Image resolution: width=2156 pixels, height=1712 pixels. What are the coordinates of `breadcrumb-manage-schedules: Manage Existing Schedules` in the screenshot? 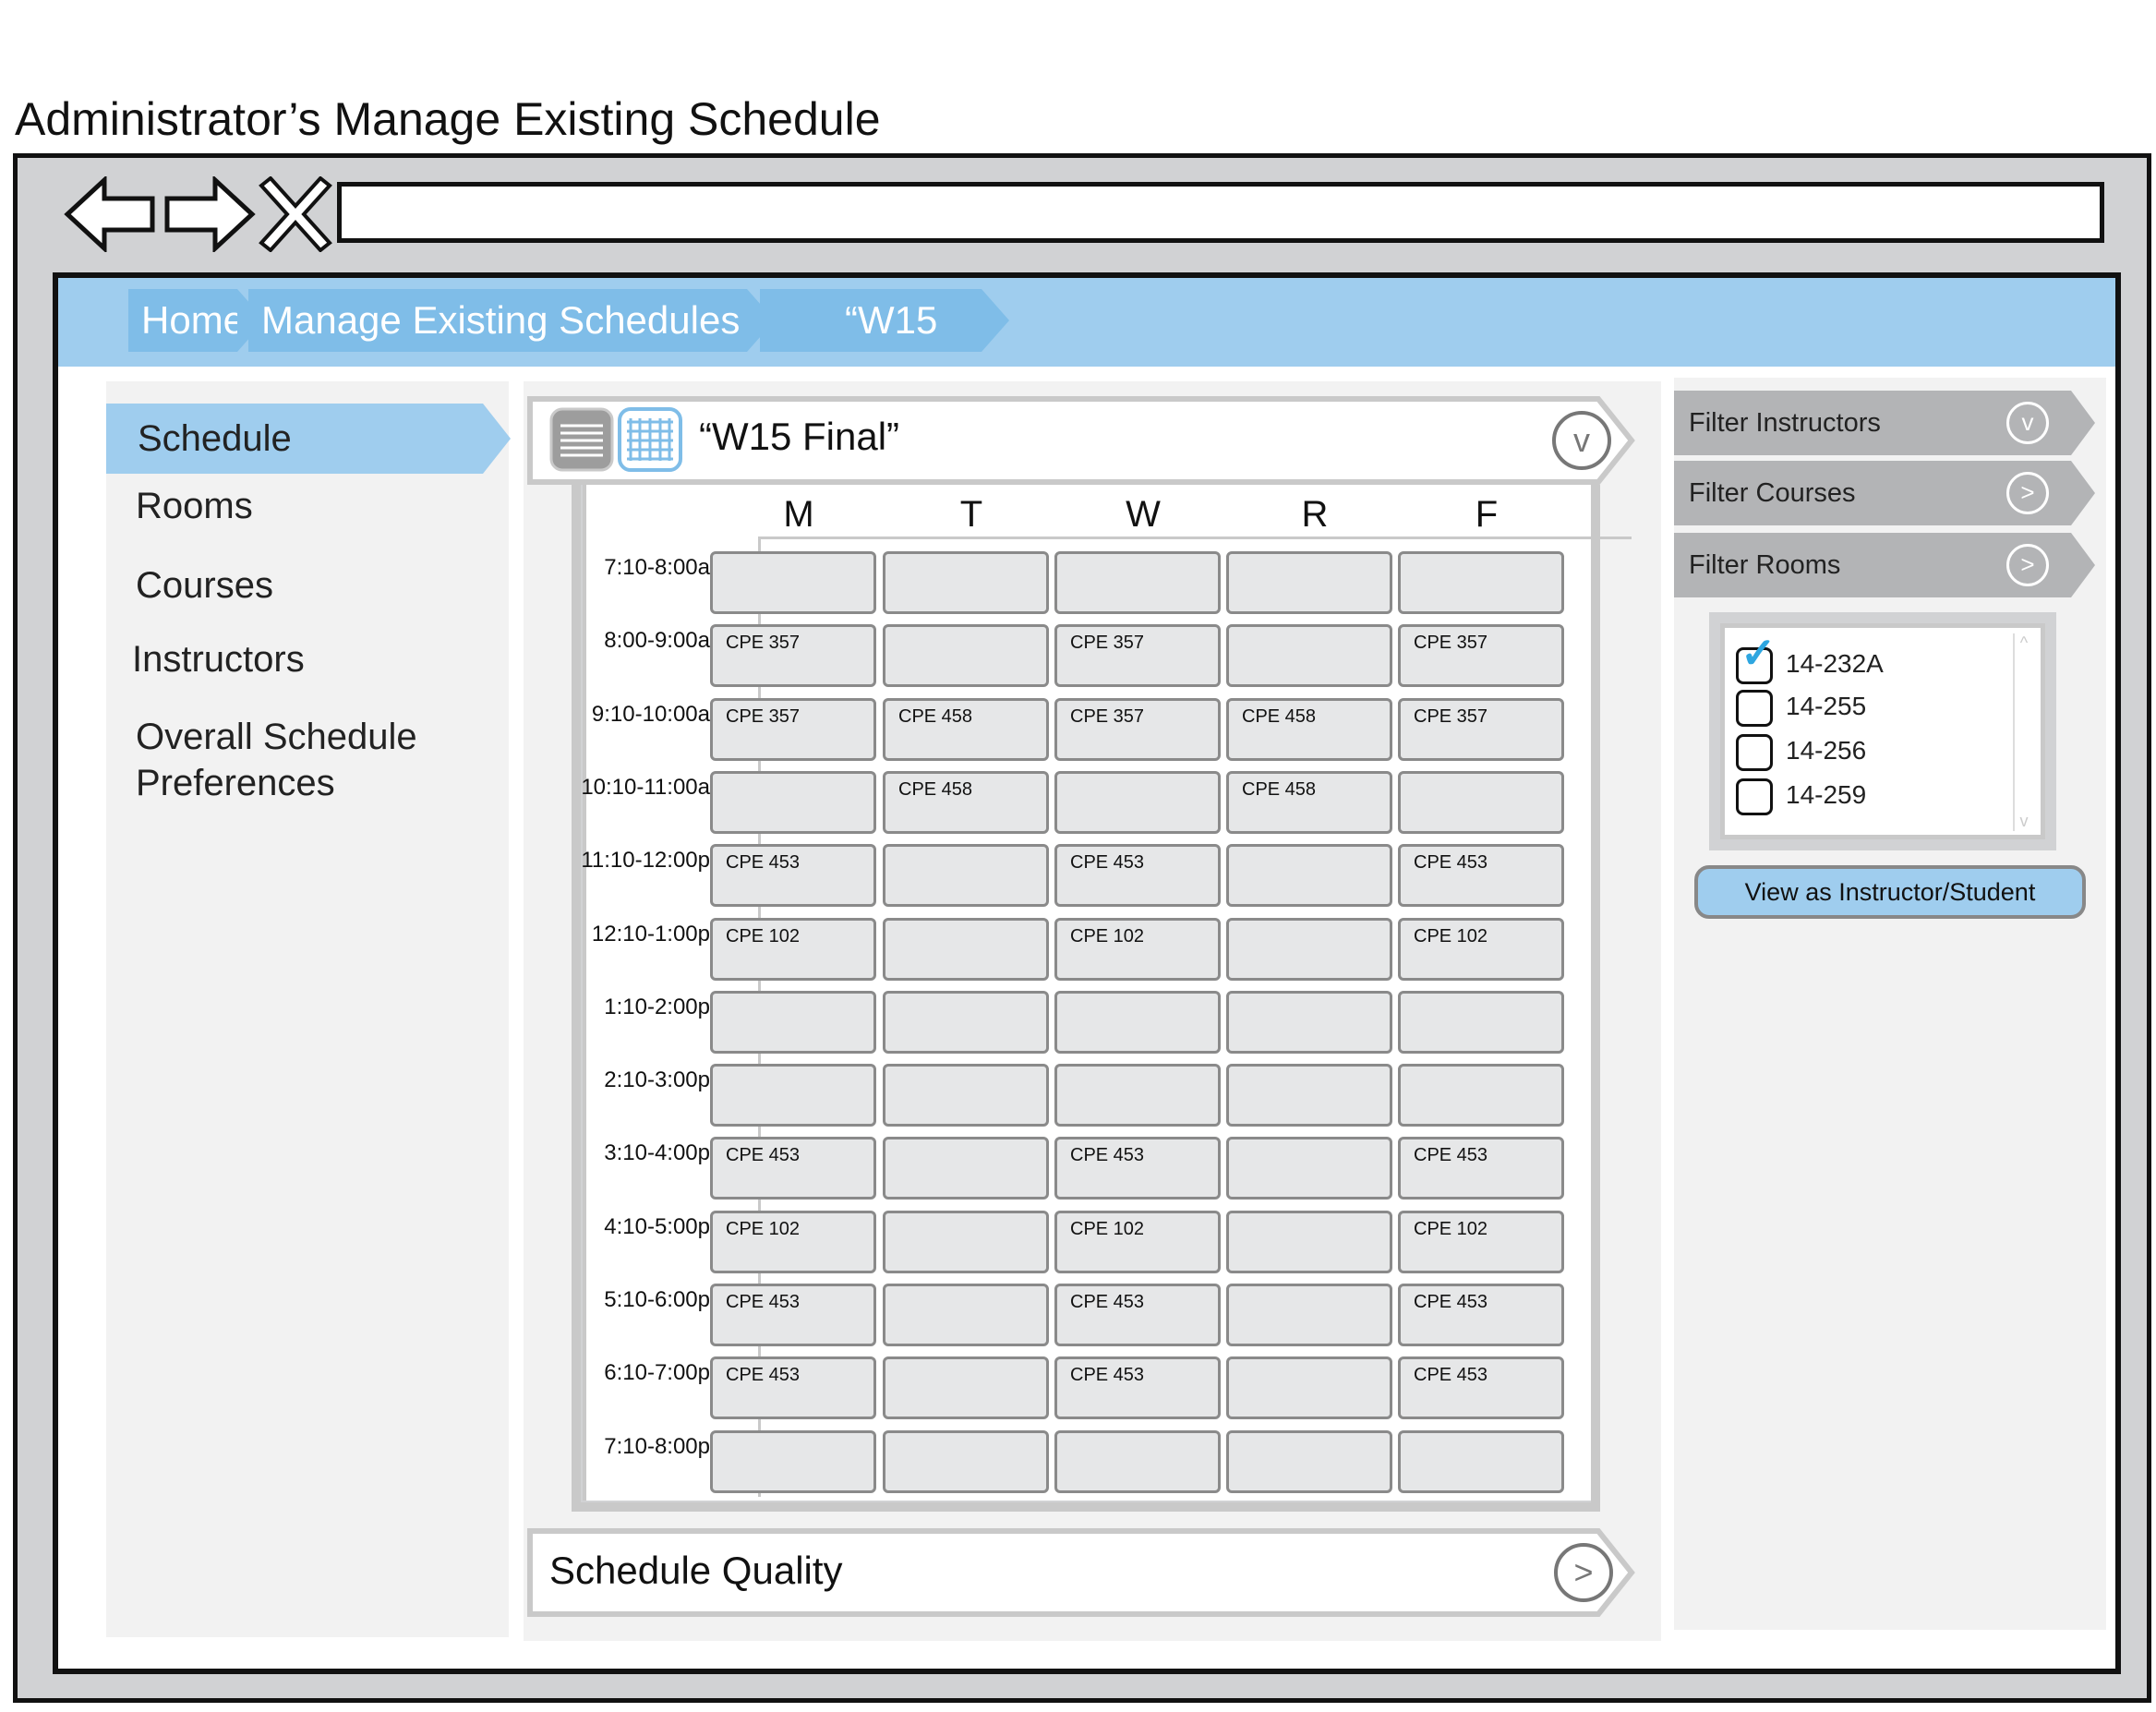 It's located at (511, 320).